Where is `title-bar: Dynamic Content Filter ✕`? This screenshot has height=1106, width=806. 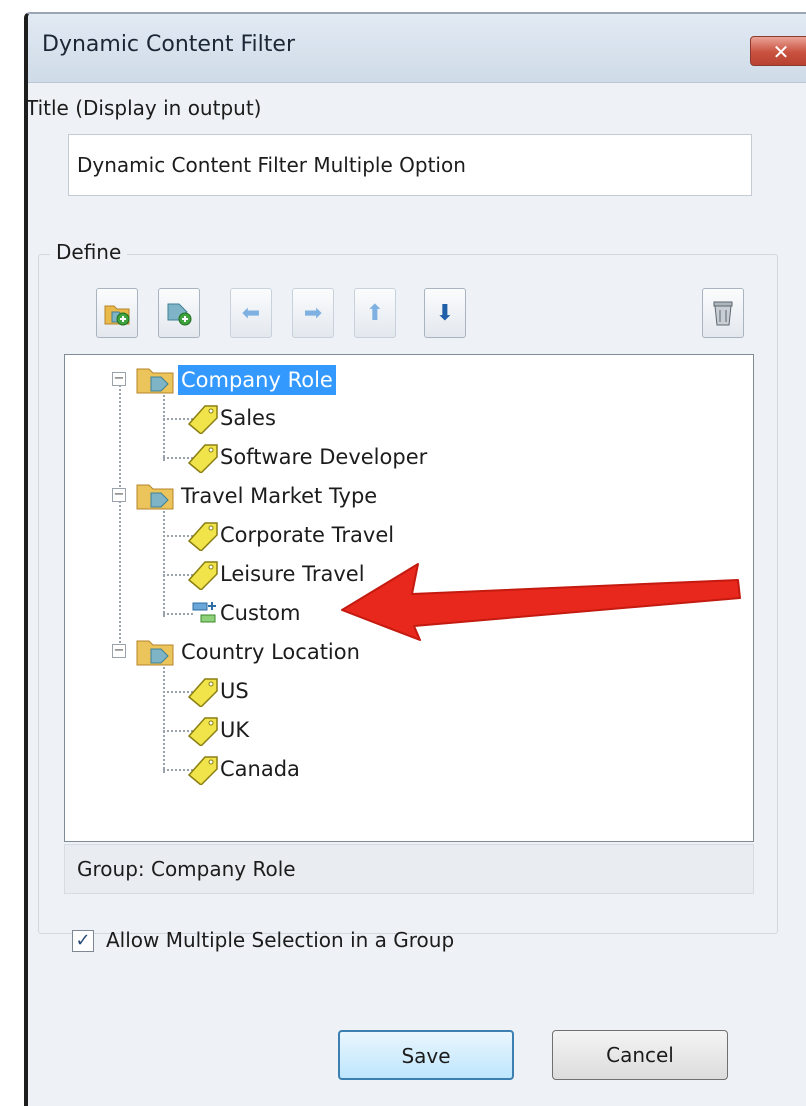
title-bar: Dynamic Content Filter ✕ is located at coordinates (417, 48).